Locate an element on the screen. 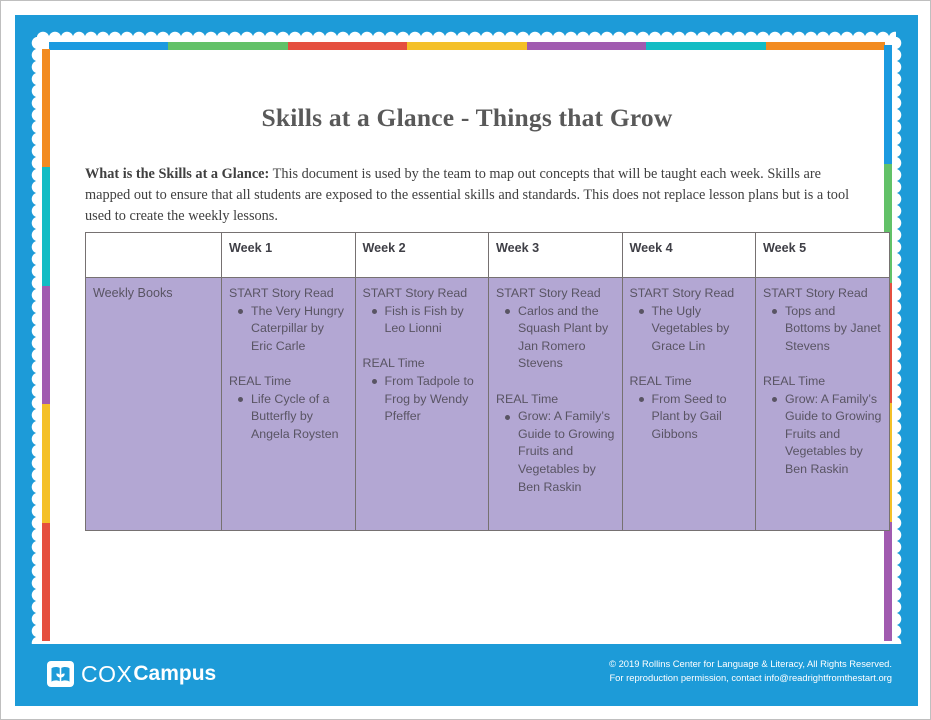  row-label-text: Weekly Books is located at coordinates (133, 293).